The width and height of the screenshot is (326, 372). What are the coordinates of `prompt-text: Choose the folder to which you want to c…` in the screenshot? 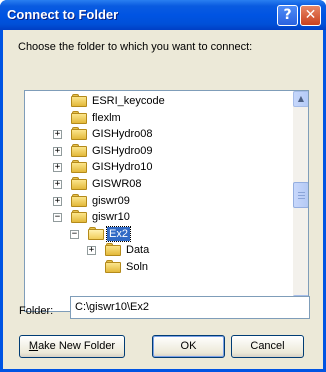 It's located at (135, 47).